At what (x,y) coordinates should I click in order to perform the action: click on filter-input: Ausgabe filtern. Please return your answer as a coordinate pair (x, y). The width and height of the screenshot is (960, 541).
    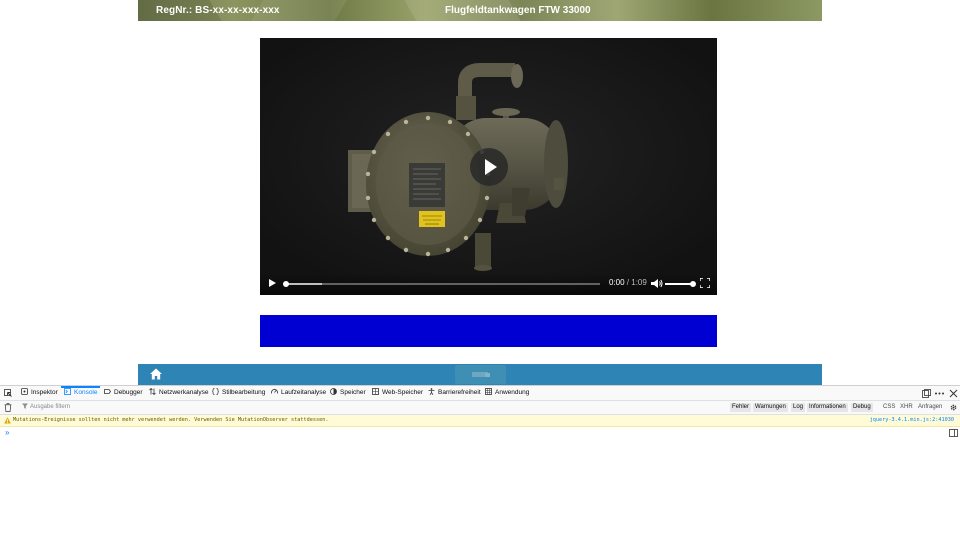
    Looking at the image, I should click on (172, 407).